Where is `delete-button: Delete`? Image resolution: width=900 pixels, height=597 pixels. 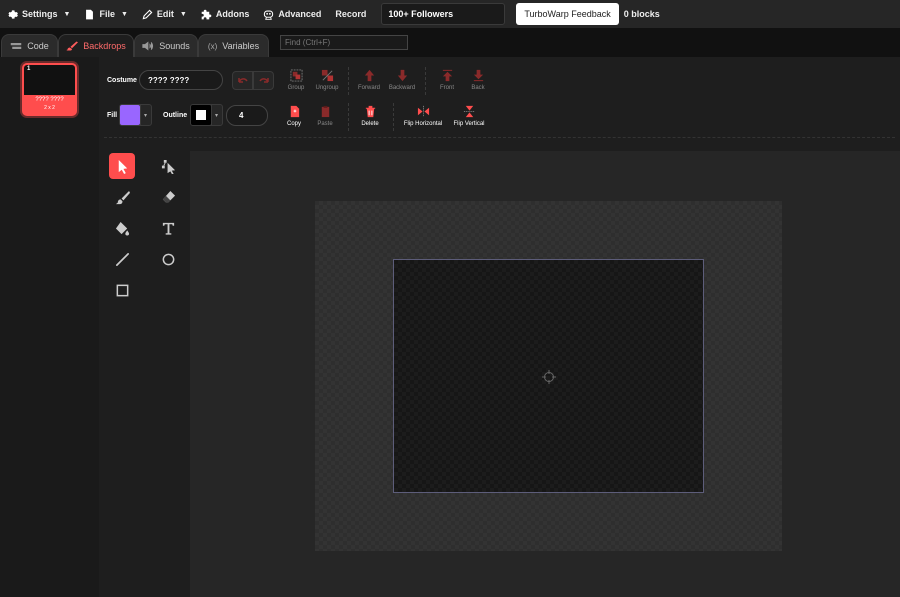
delete-button: Delete is located at coordinates (370, 116).